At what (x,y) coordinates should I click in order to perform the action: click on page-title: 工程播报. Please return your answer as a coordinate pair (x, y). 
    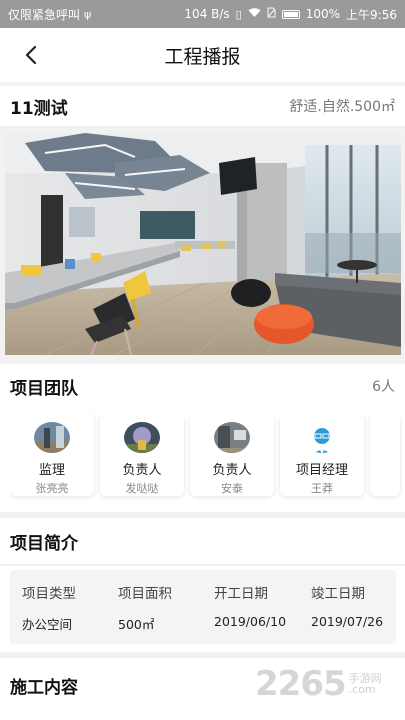
    Looking at the image, I should click on (202, 56).